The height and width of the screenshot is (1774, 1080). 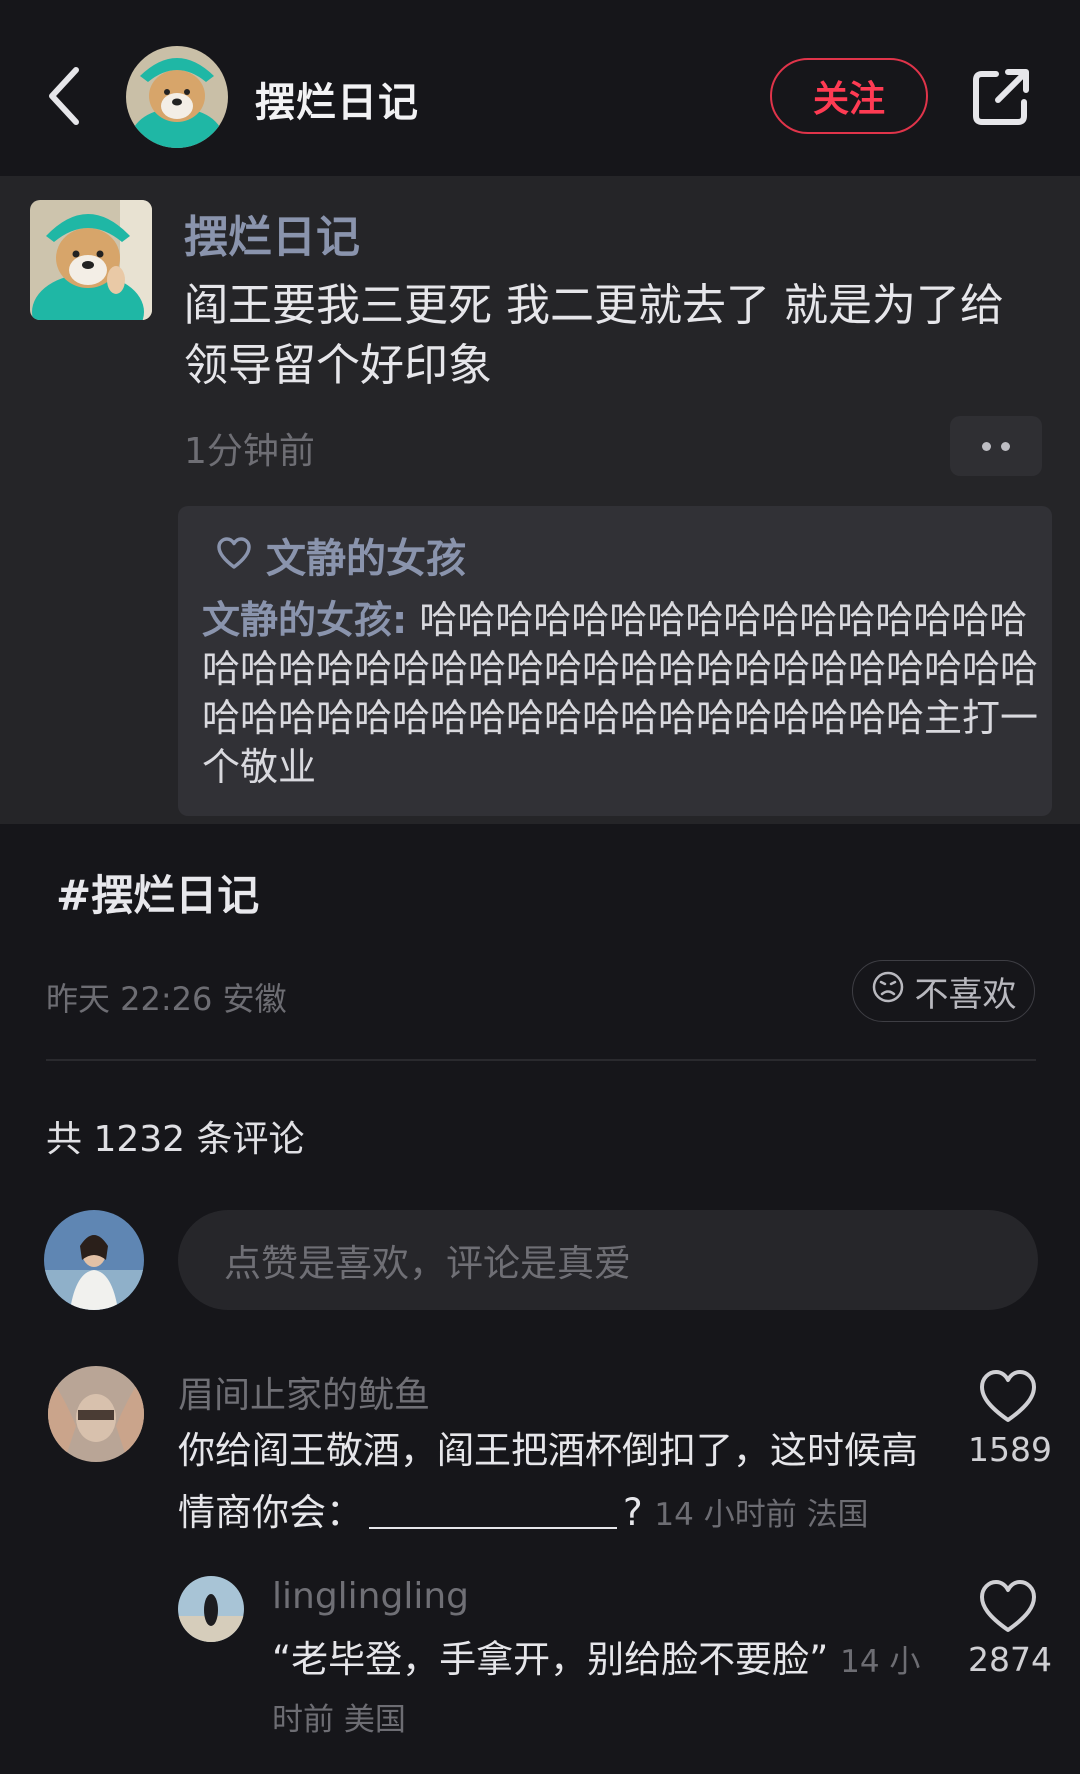 I want to click on comment-username: 眉间止家的鱿鱼, so click(x=304, y=1392).